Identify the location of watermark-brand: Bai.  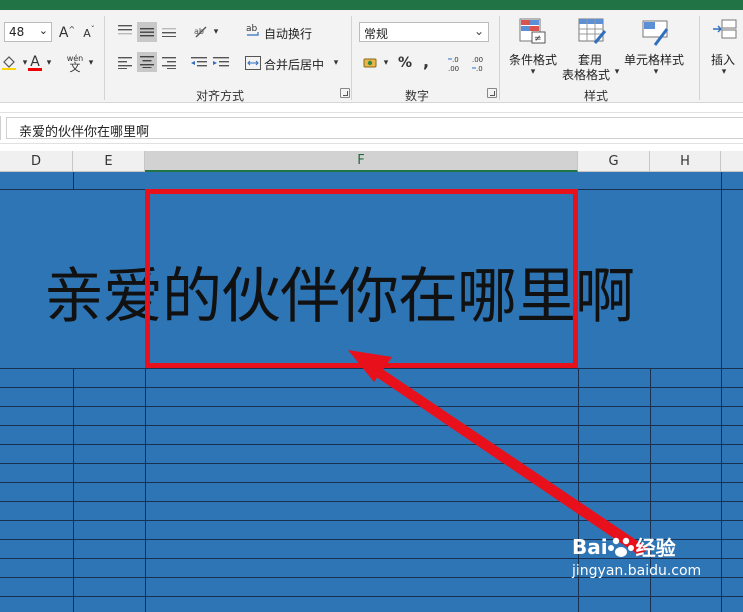
(590, 546).